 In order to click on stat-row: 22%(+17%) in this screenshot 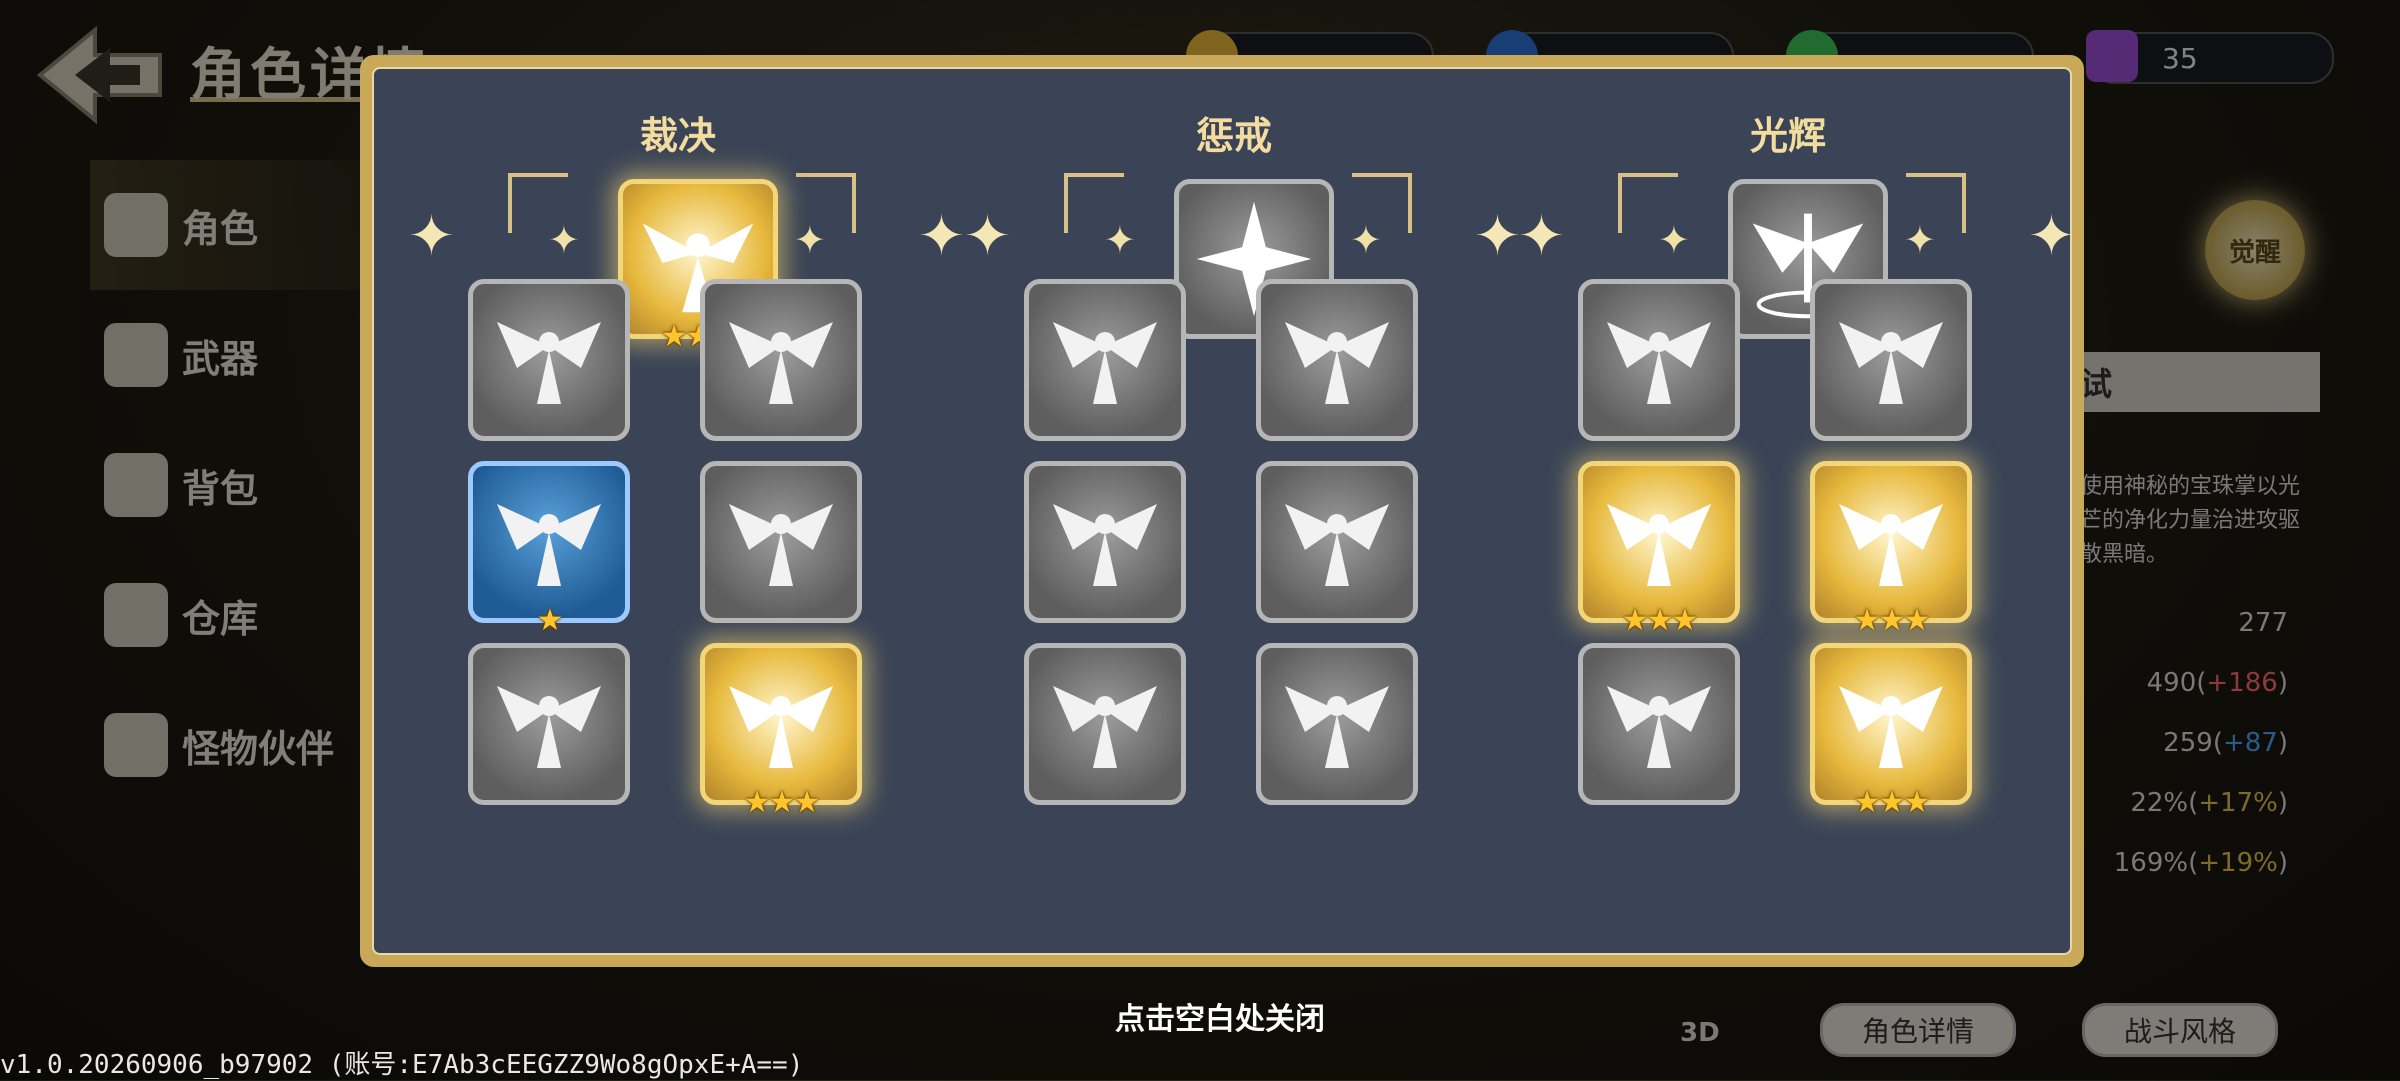, I will do `click(2209, 803)`.